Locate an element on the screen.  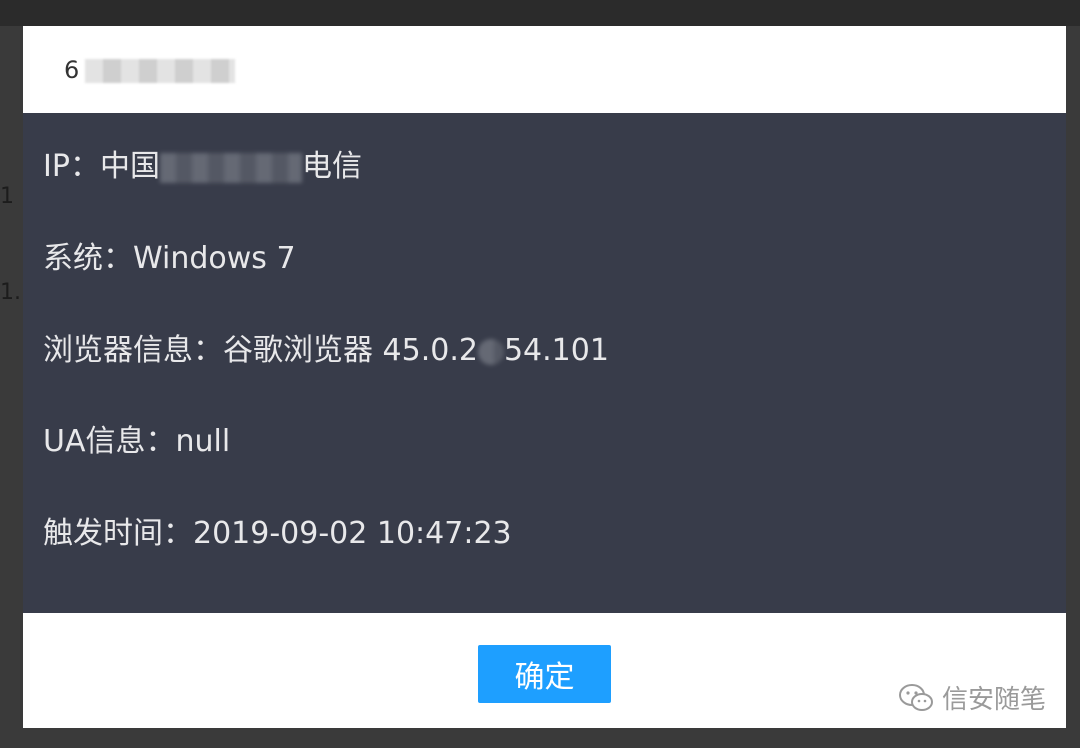
browser-row: 浏览器信息：谷歌浏览器 45.0.2 54.101 is located at coordinates (326, 347).